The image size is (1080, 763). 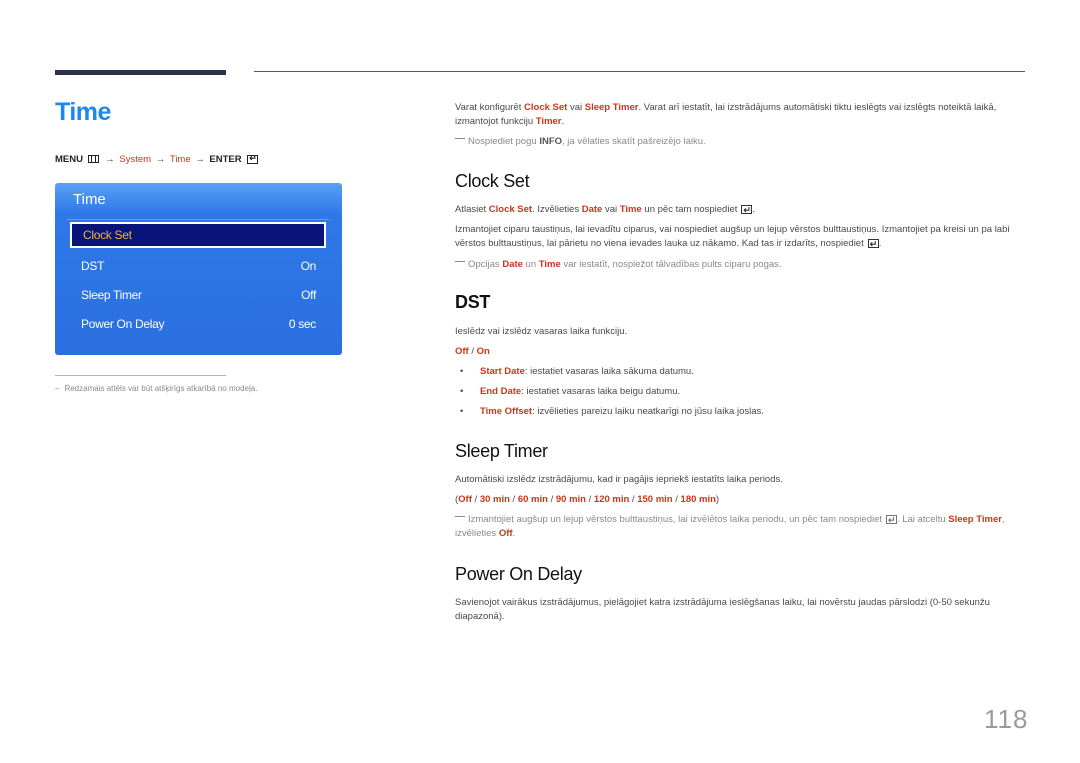 What do you see at coordinates (198, 235) in the screenshot?
I see `osd-item-clock-set: Clock Set` at bounding box center [198, 235].